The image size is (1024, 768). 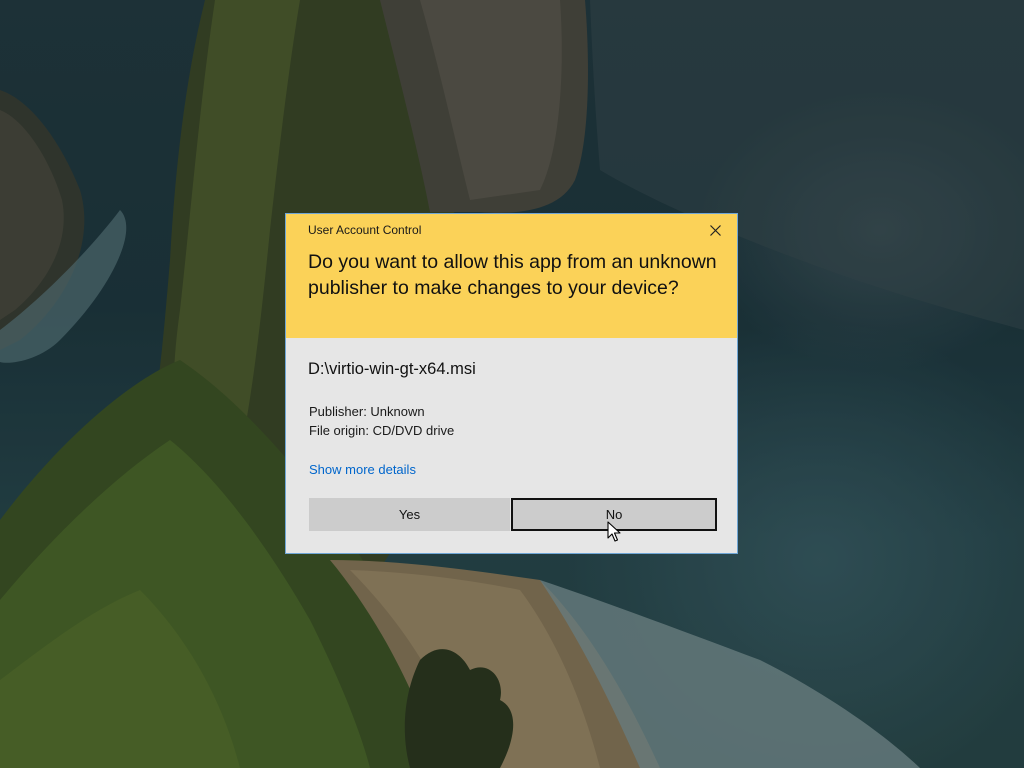 I want to click on yes-button: Yes, so click(x=409, y=514).